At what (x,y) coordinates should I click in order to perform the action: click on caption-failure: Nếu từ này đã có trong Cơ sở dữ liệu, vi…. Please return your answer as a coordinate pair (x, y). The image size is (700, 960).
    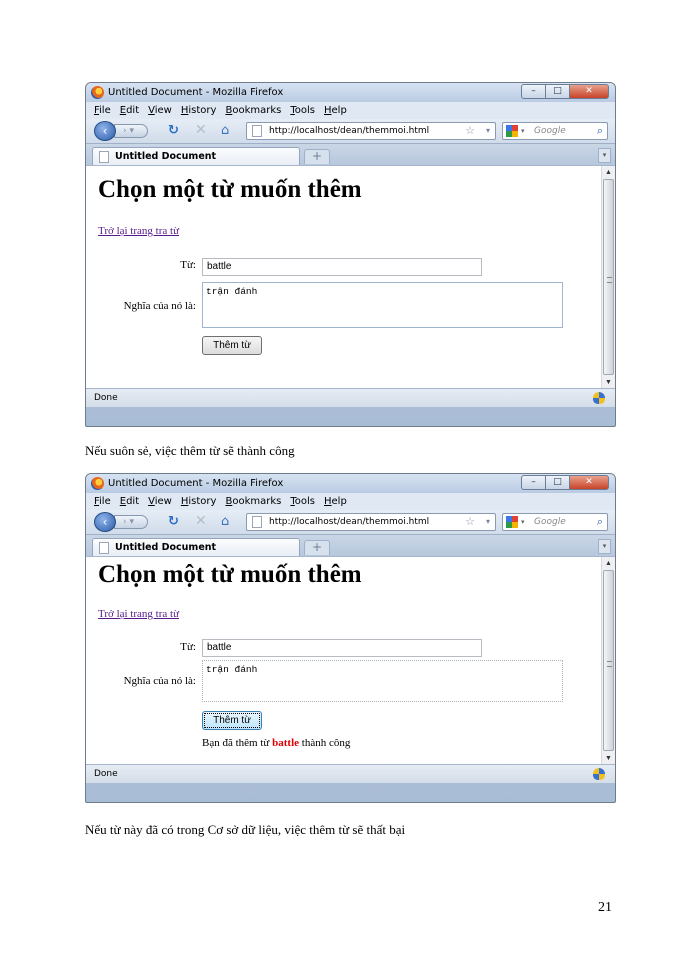
    Looking at the image, I should click on (245, 829).